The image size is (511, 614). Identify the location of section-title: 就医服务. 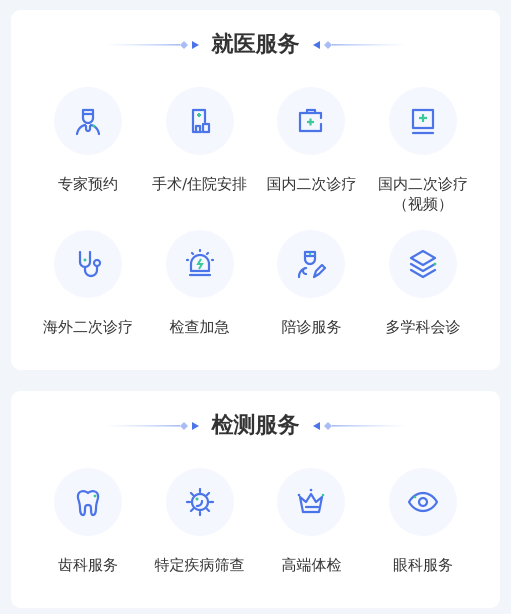
(256, 45).